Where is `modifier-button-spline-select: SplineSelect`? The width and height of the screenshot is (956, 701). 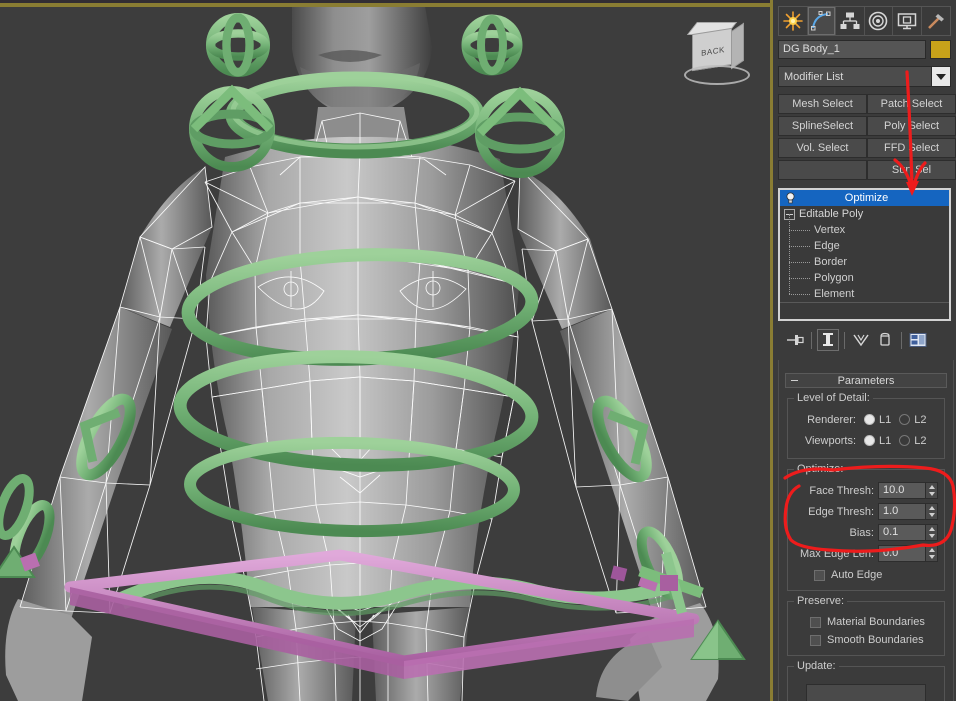 modifier-button-spline-select: SplineSelect is located at coordinates (822, 126).